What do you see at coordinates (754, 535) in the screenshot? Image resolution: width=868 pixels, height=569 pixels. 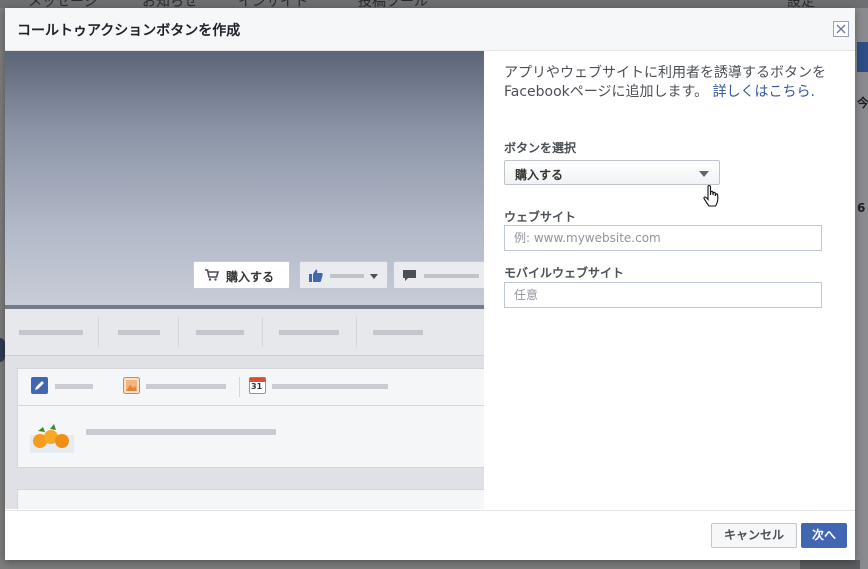 I see `cancel-button: キャンセル` at bounding box center [754, 535].